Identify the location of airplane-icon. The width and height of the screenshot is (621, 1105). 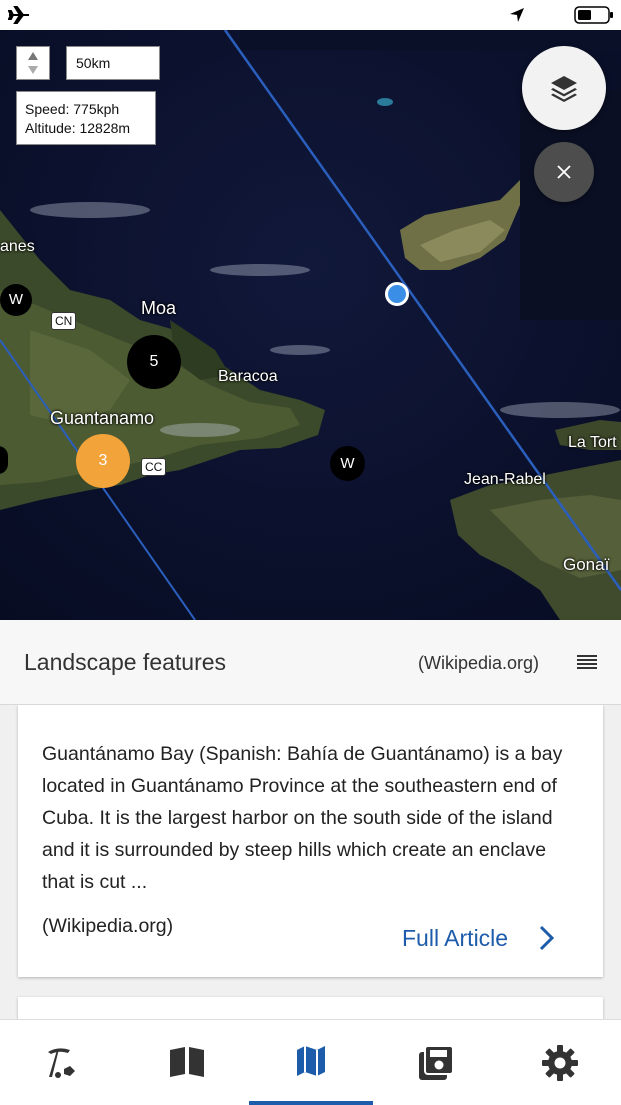
(18, 15).